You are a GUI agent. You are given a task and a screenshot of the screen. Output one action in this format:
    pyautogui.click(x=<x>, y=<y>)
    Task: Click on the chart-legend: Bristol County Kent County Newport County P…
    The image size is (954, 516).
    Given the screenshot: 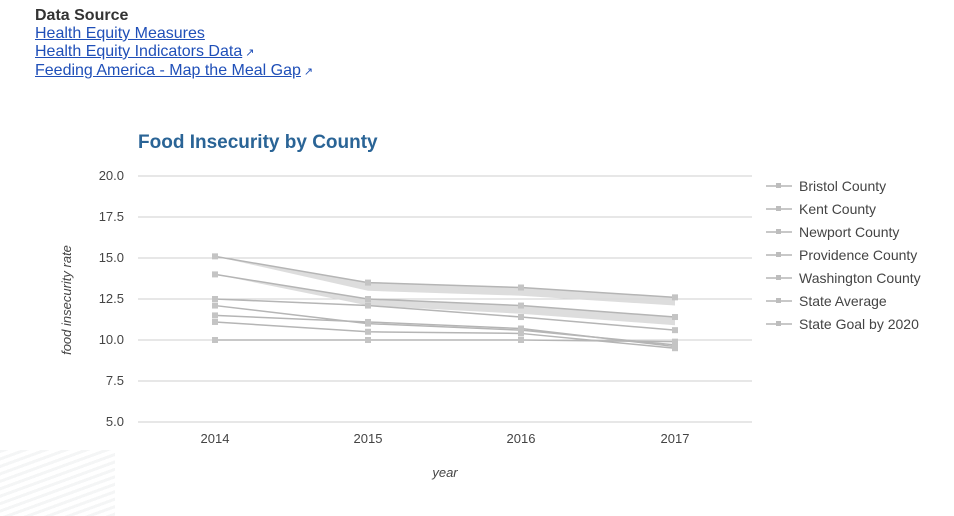 What is the action you would take?
    pyautogui.click(x=843, y=254)
    